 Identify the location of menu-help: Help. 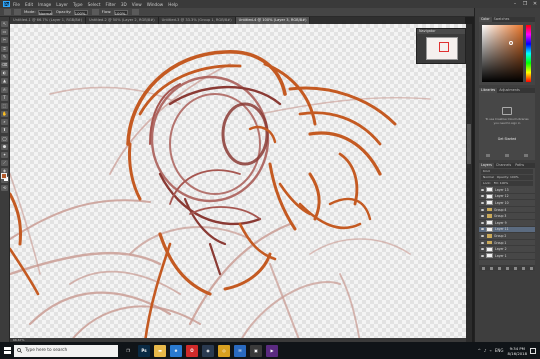
(173, 4).